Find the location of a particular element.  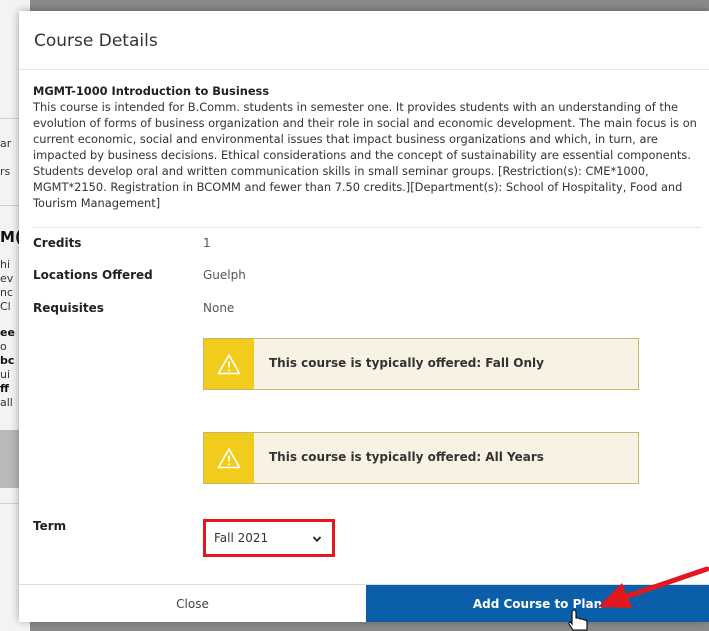

requisites-label: Requisites is located at coordinates (68, 308).